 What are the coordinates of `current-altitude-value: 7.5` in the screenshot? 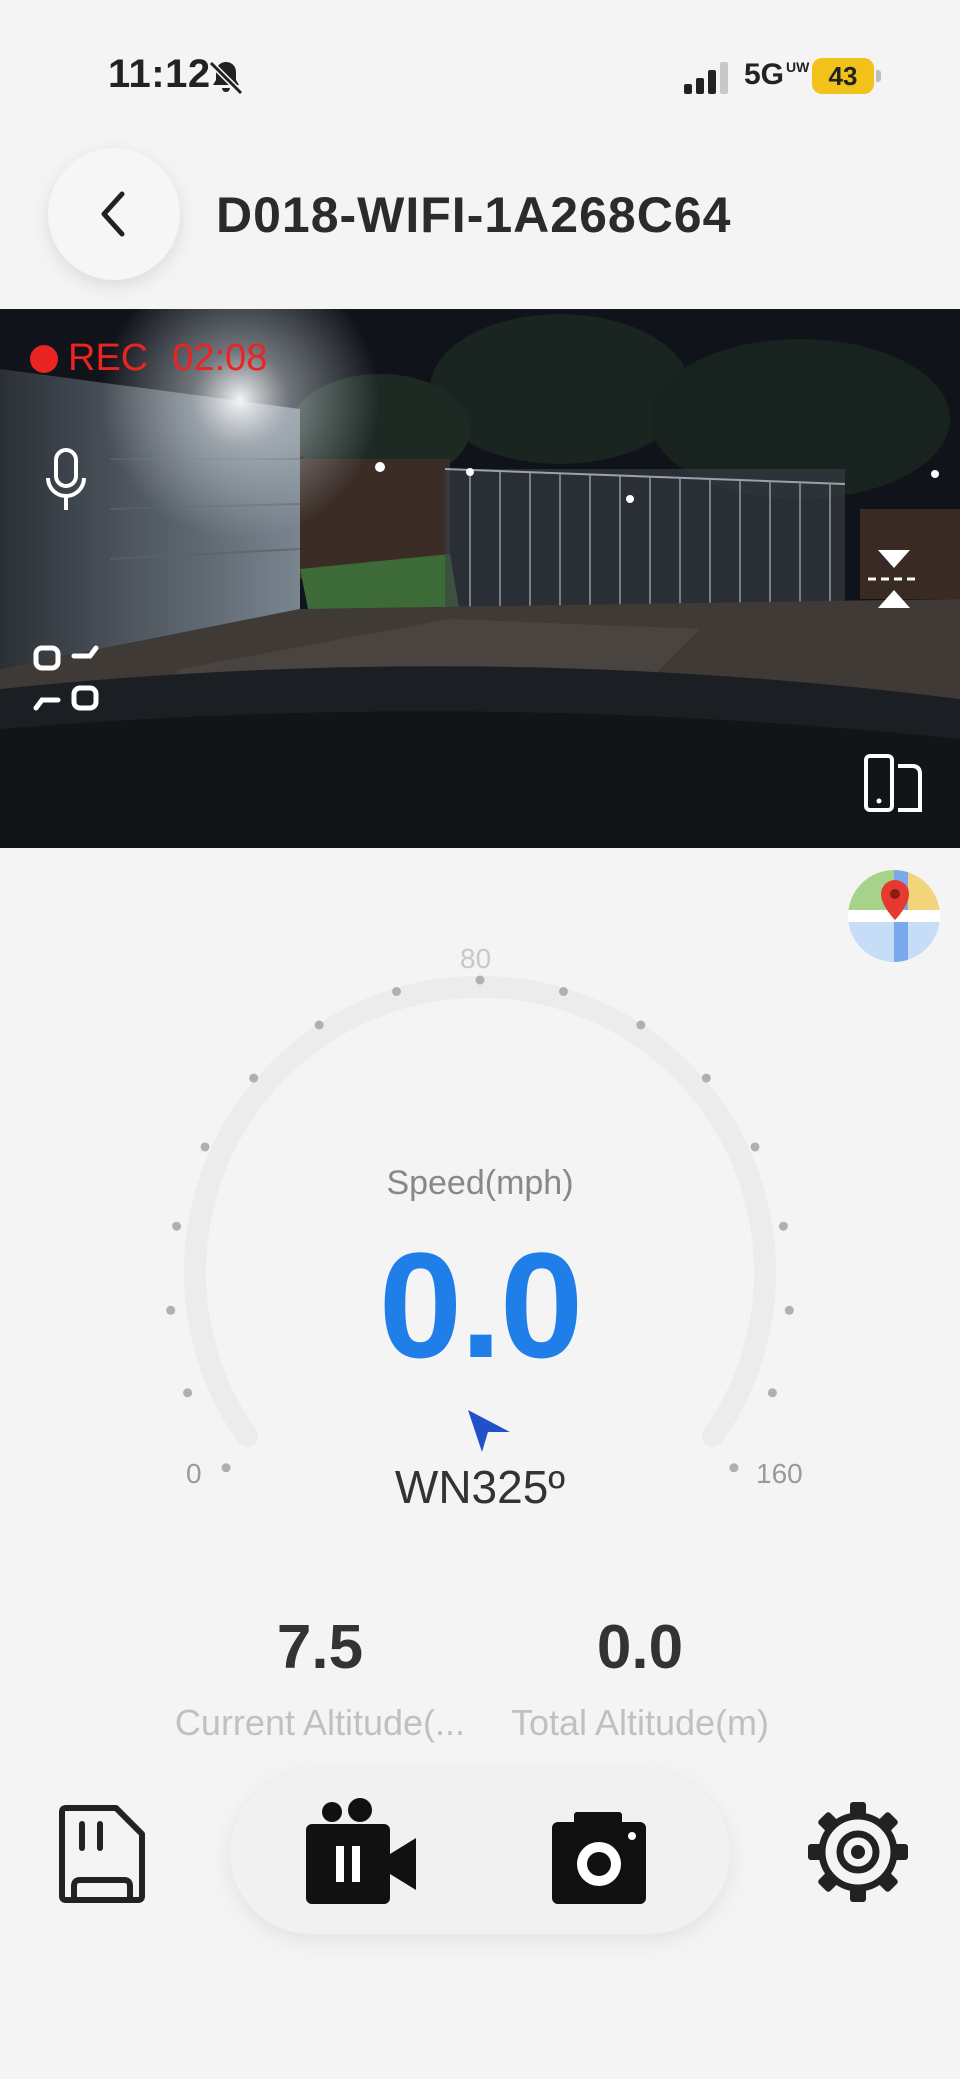 It's located at (320, 1647).